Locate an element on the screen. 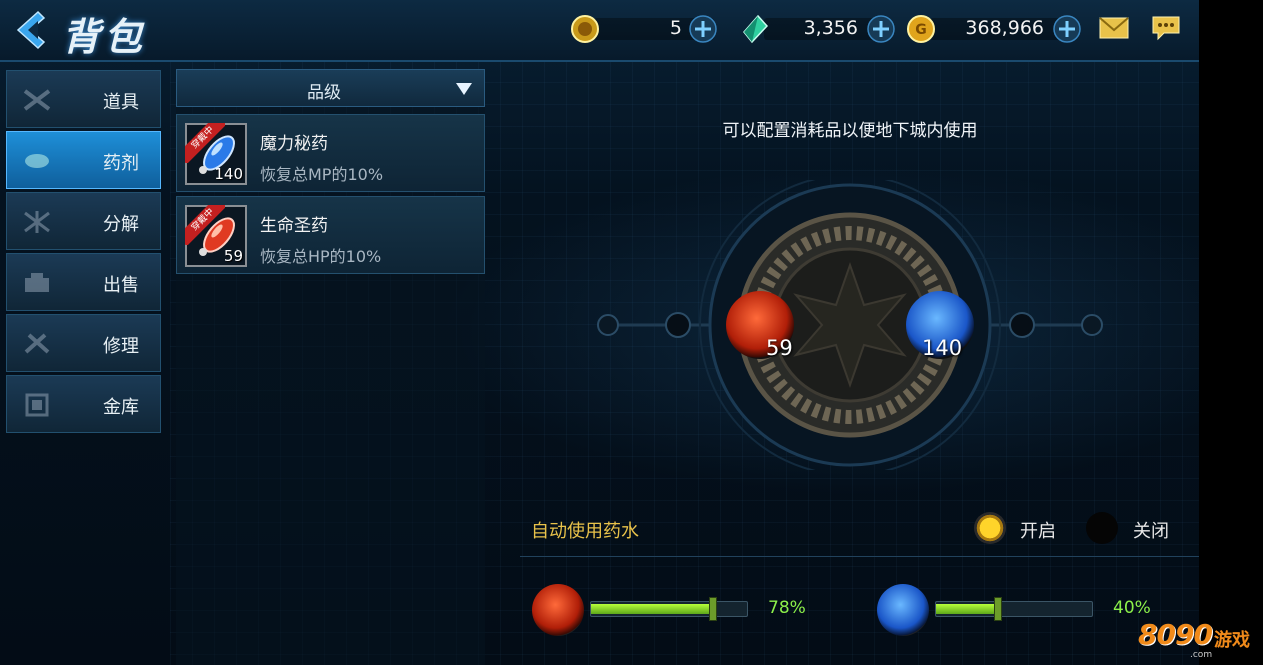 The image size is (1263, 665). green-crystal-icon is located at coordinates (756, 29).